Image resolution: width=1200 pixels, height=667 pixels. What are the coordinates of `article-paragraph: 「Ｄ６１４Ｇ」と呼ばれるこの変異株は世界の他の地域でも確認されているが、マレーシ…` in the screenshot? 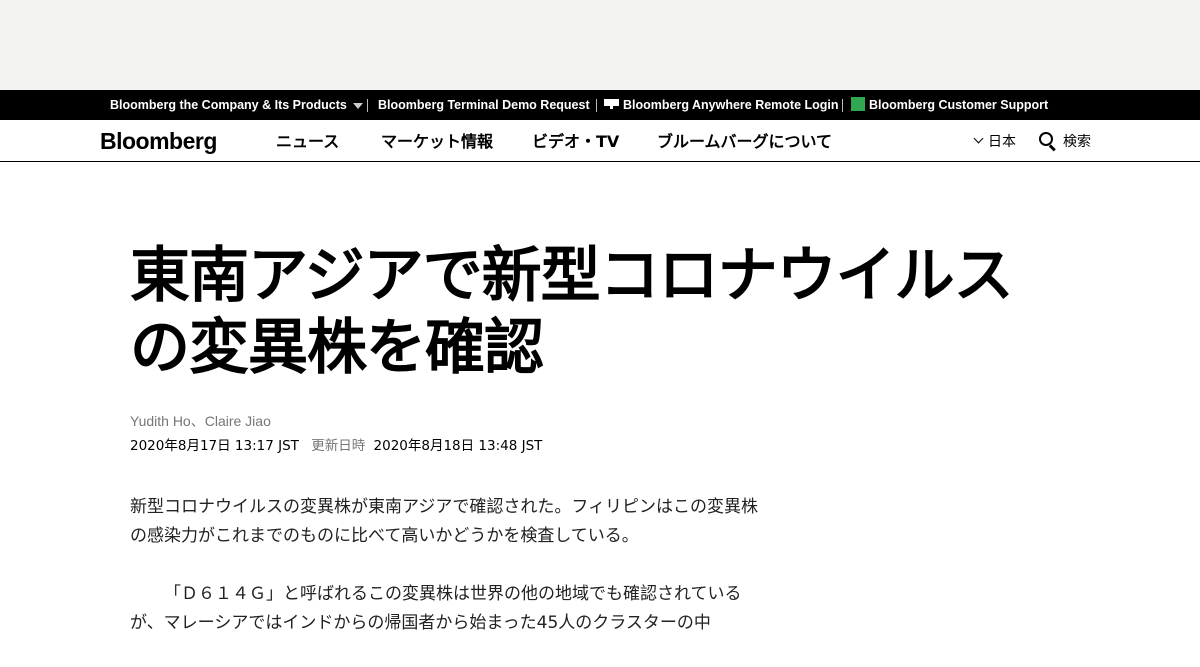 It's located at (436, 608).